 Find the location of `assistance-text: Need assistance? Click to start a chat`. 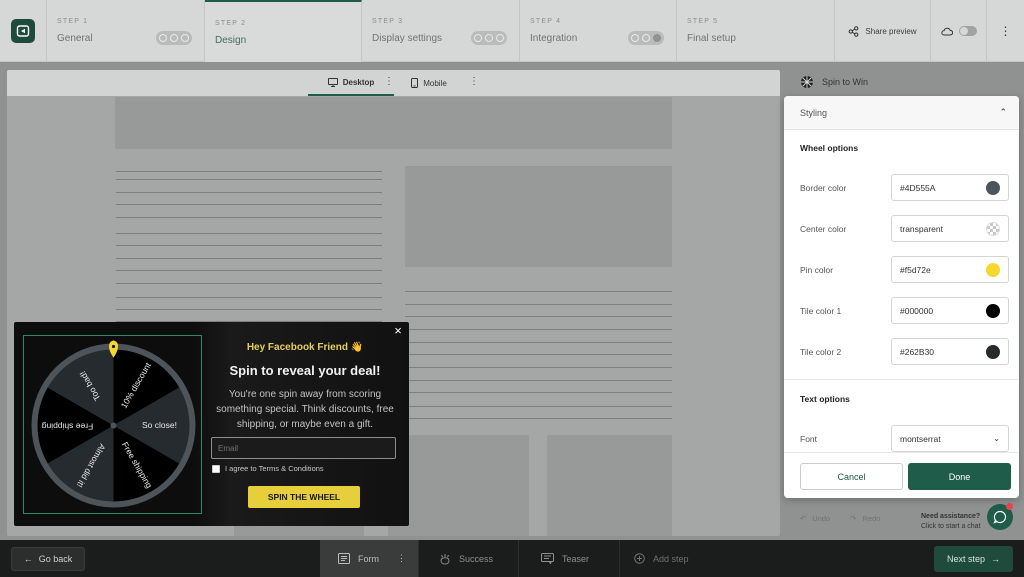

assistance-text: Need assistance? Click to start a chat is located at coordinates (951, 522).